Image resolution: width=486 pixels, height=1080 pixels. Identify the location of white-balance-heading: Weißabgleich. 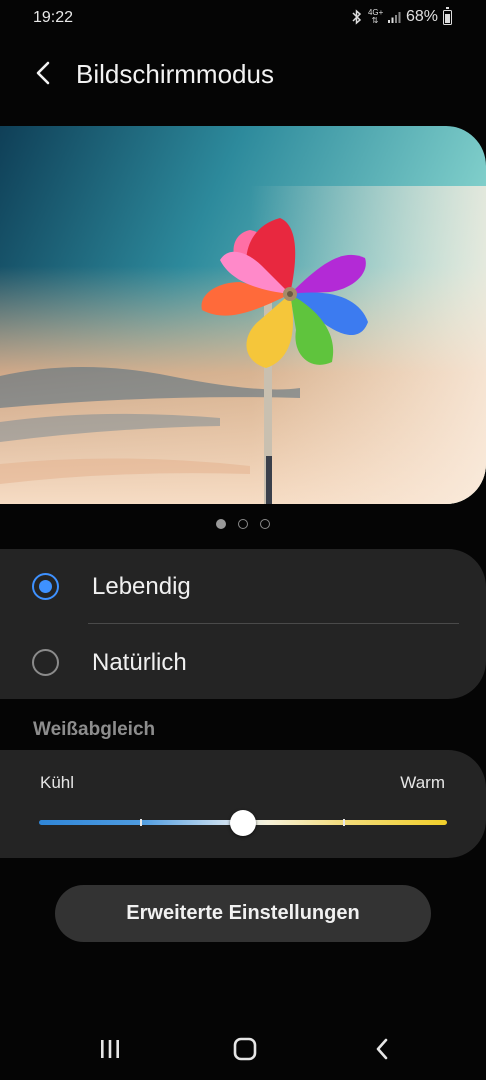
(94, 729).